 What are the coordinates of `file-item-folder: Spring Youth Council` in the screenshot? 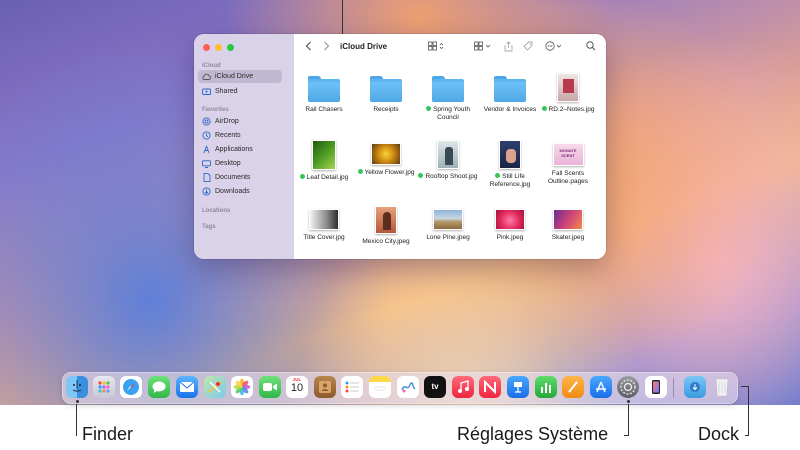 It's located at (448, 99).